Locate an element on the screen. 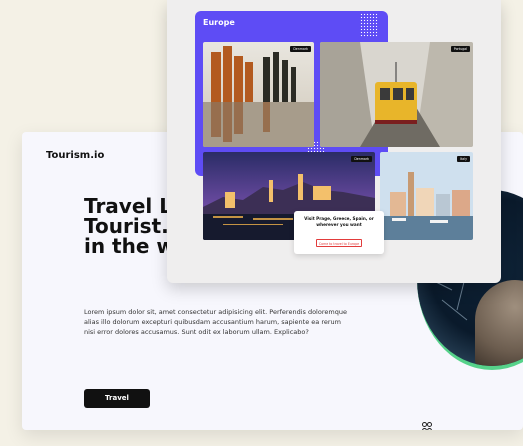 This screenshot has width=523, height=446. photo-italy: Italy is located at coordinates (426, 196).